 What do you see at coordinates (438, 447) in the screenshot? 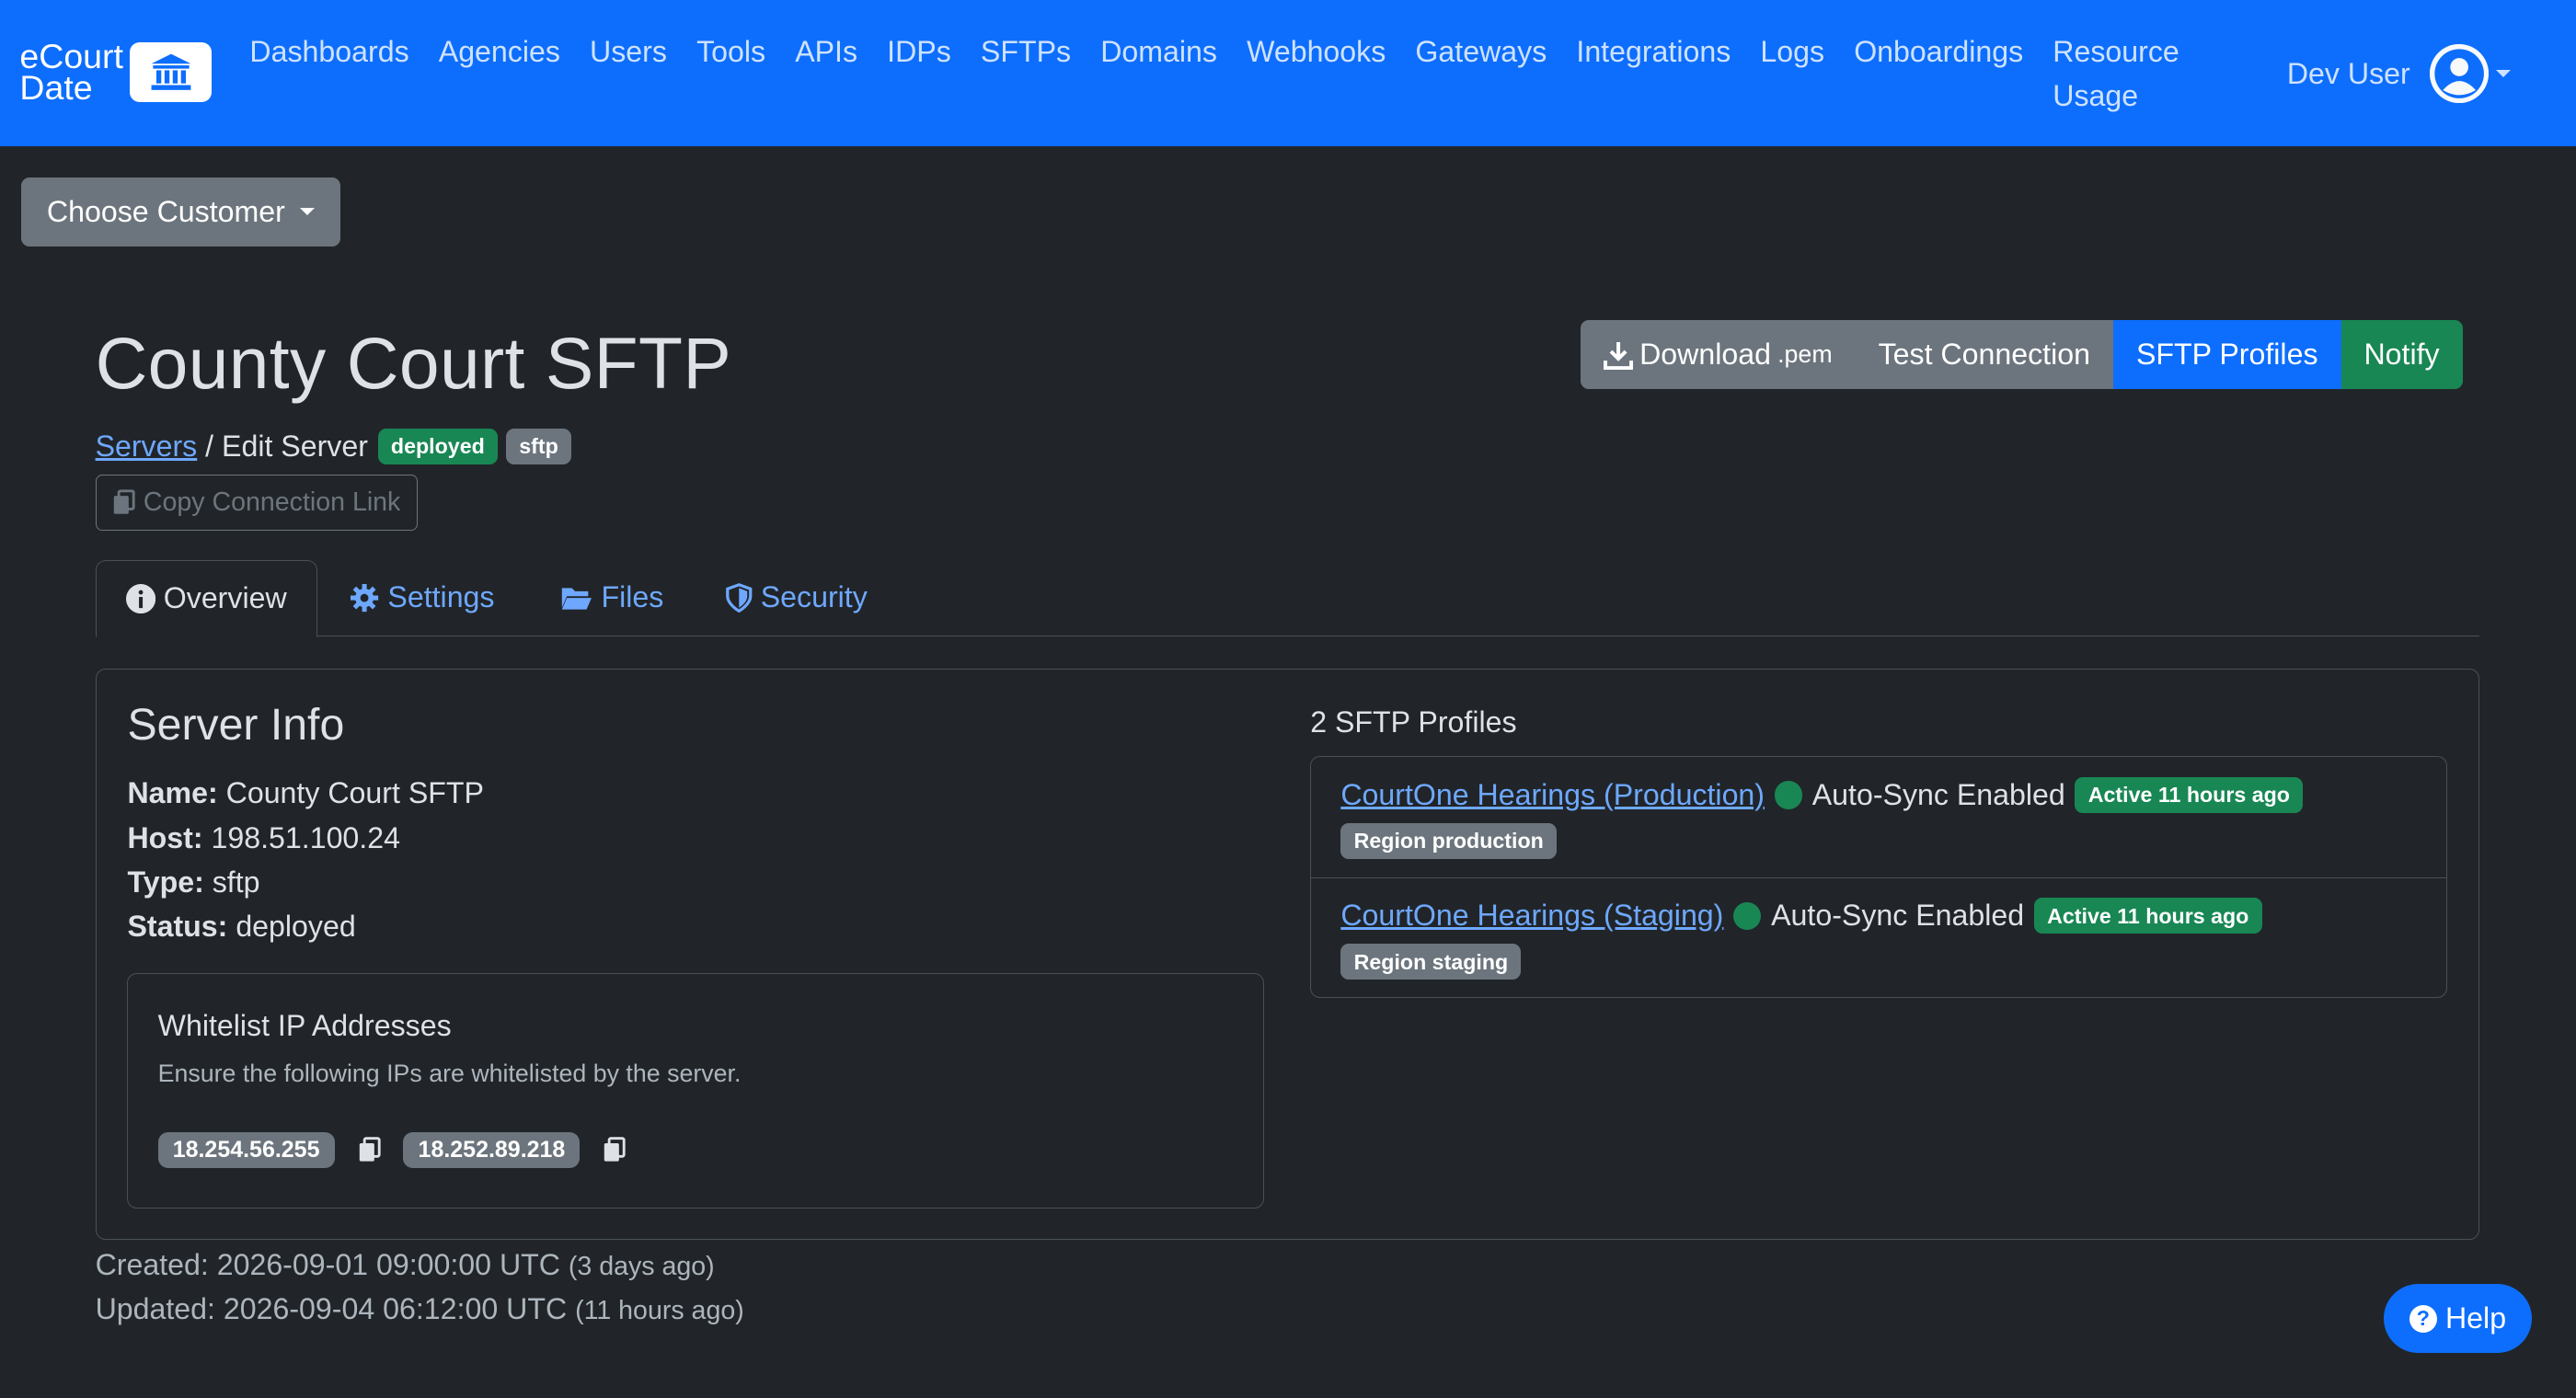
I see `status-badge: deployed` at bounding box center [438, 447].